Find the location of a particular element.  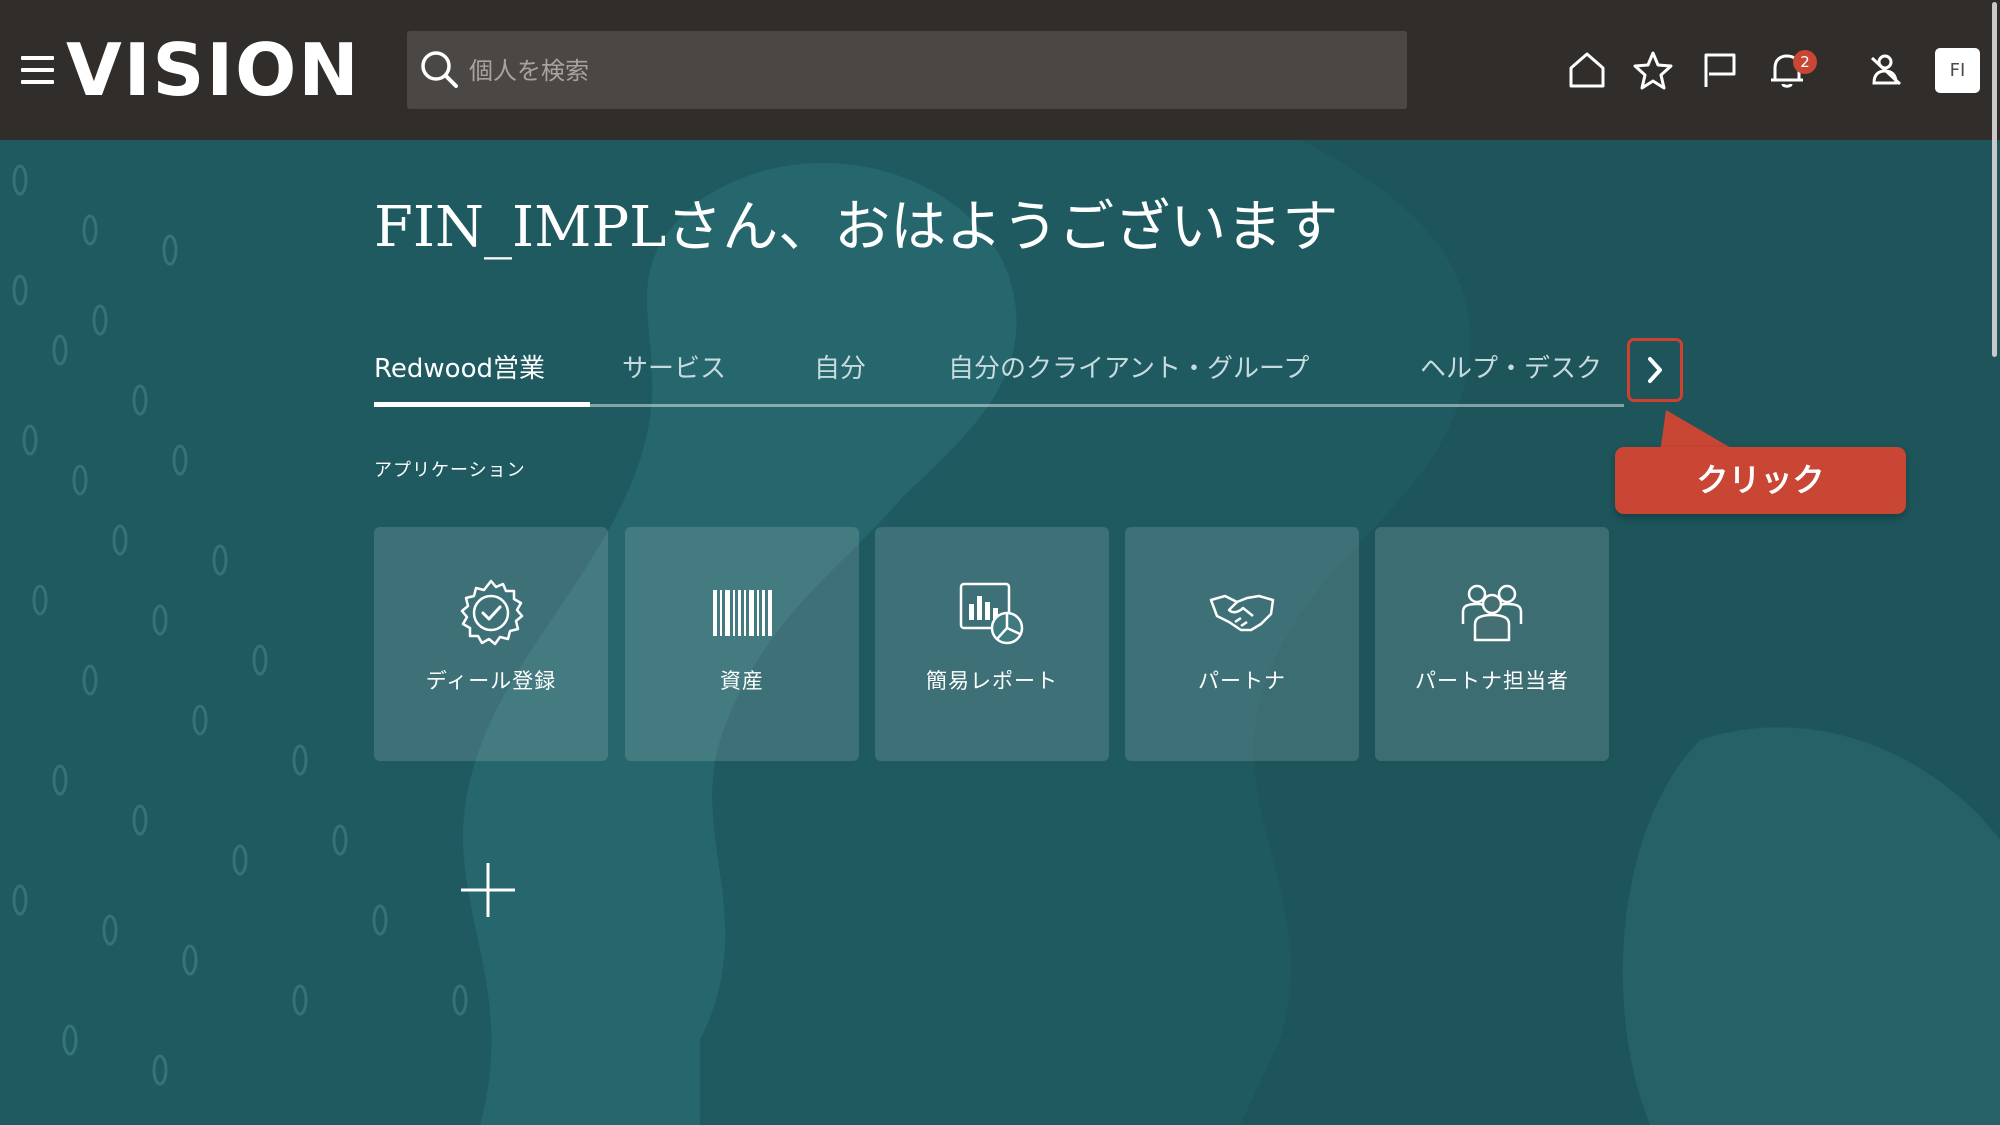

tab-me: 自分 is located at coordinates (840, 366).